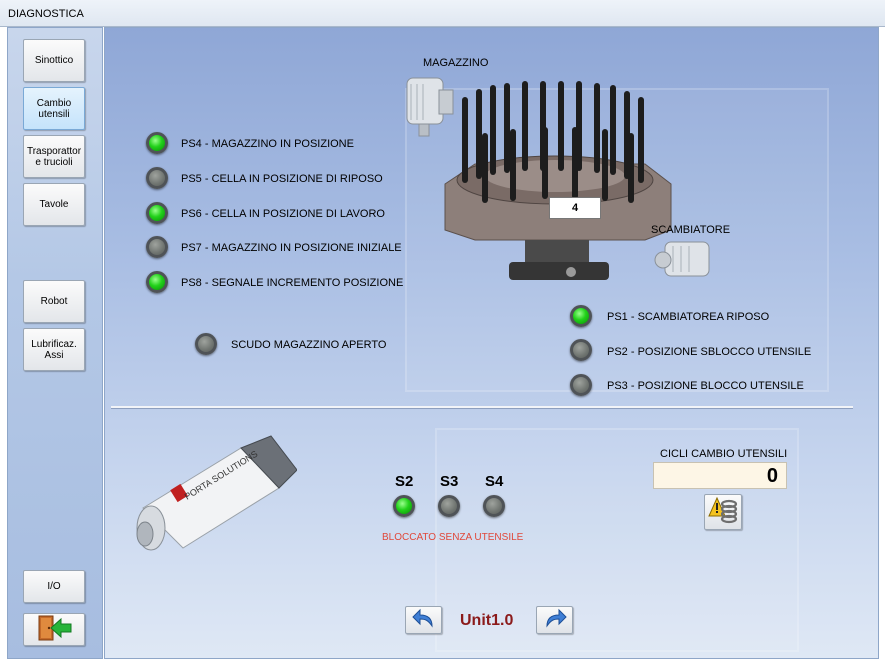 The width and height of the screenshot is (885, 664). Describe the element at coordinates (282, 179) in the screenshot. I see `ps5-label: PS5 - CELLA IN POSIZIONE DI RIPOSO` at that location.